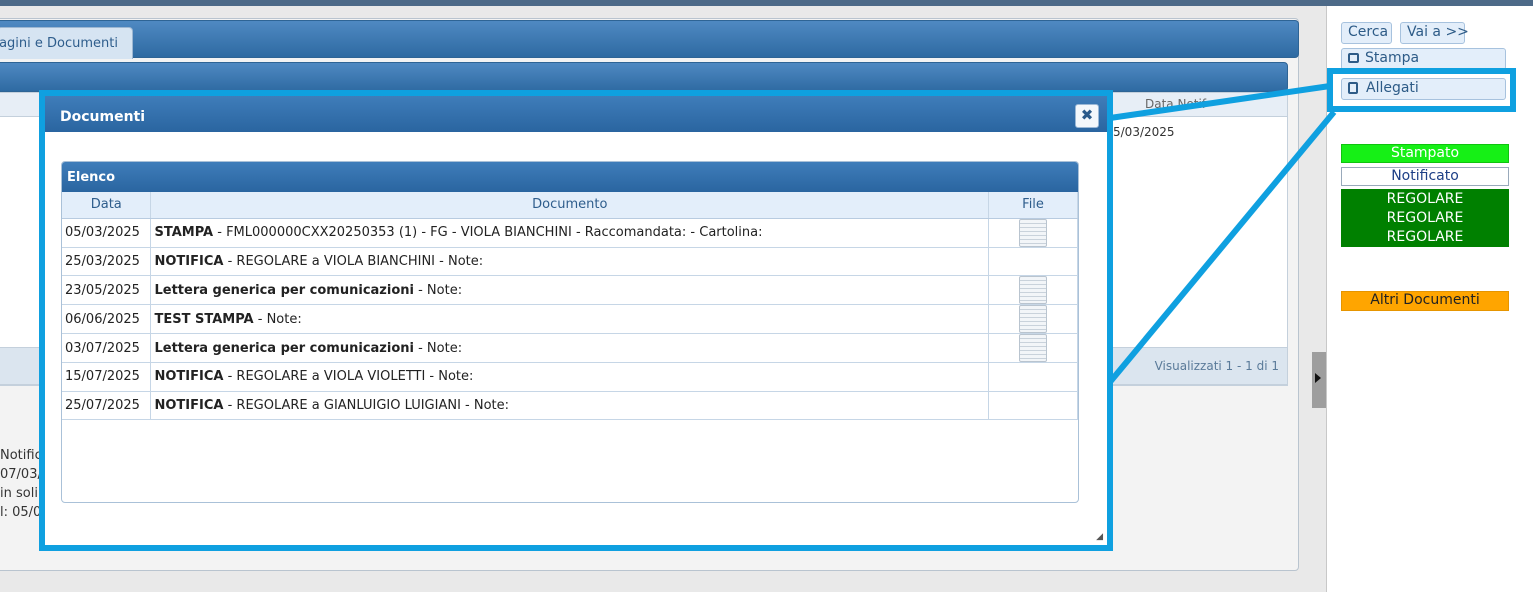 The image size is (1533, 592). Describe the element at coordinates (1216, 366) in the screenshot. I see `grid-pager-text: Visualizzati 1 - 1 di 1` at that location.